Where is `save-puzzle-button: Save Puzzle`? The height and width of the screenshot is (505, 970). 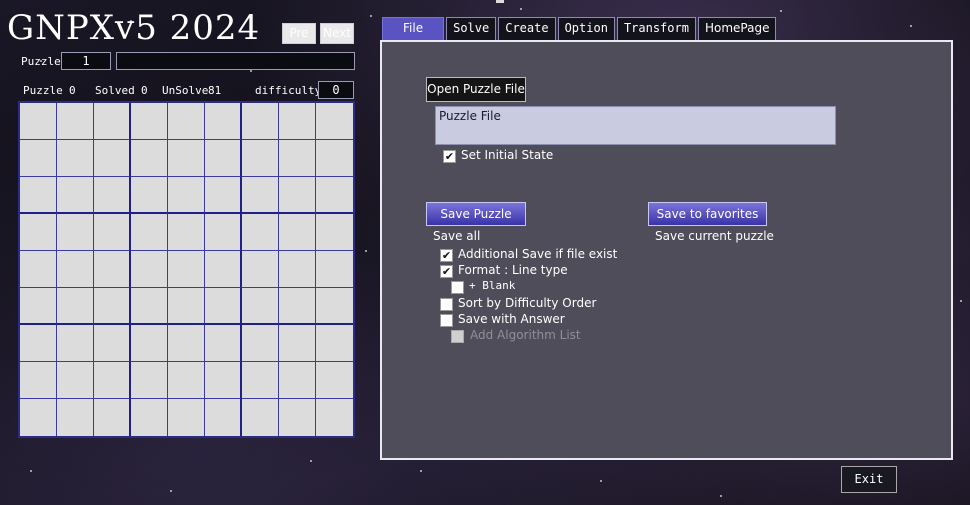 save-puzzle-button: Save Puzzle is located at coordinates (476, 214).